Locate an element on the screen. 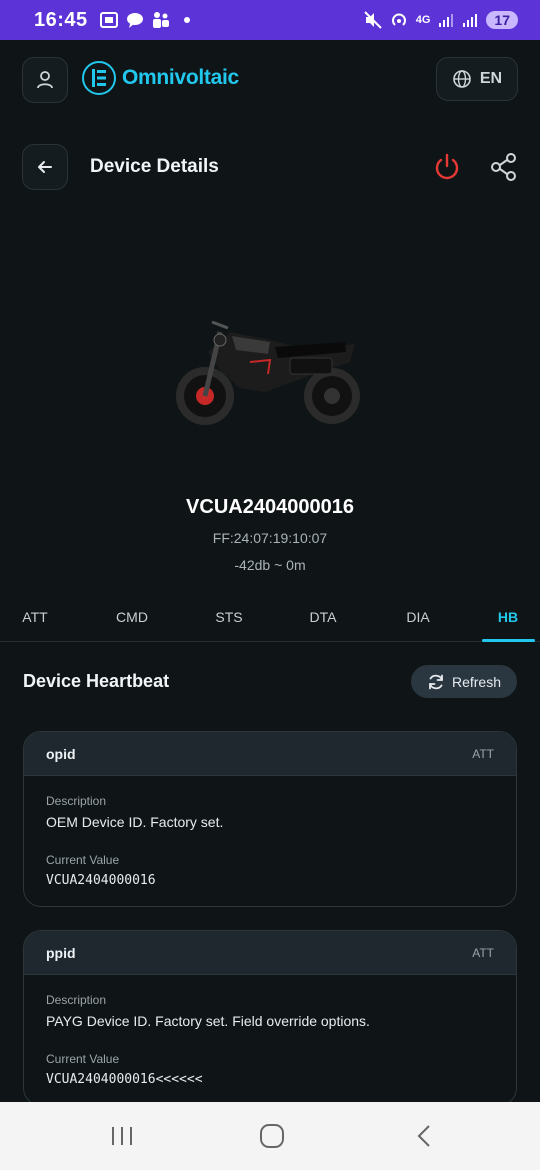  back-nav-icon is located at coordinates (424, 1136).